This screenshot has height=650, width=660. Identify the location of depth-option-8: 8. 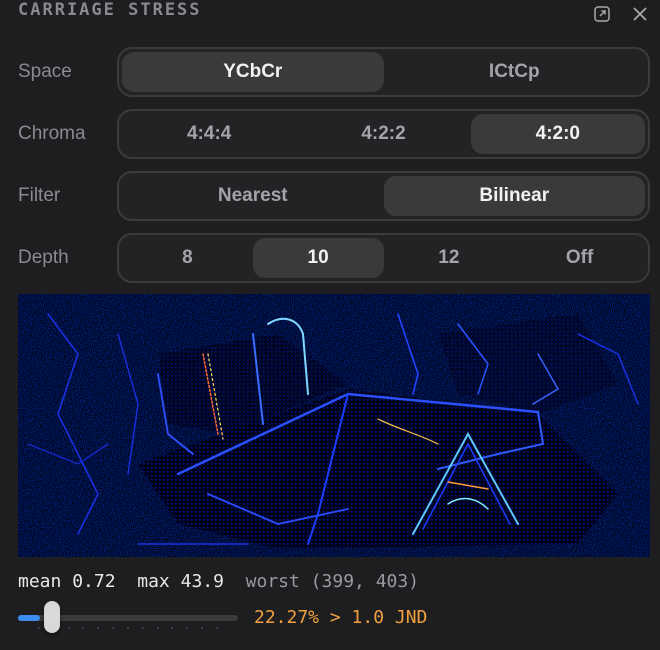
(187, 258).